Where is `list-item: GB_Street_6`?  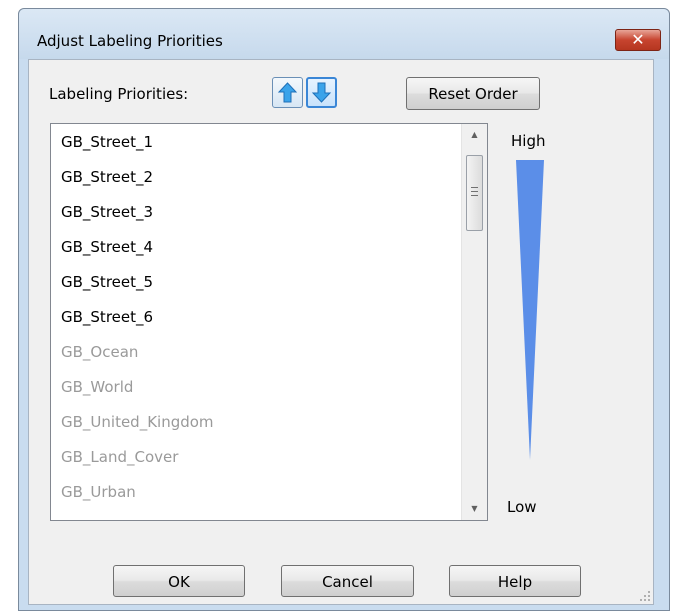
list-item: GB_Street_6 is located at coordinates (107, 317).